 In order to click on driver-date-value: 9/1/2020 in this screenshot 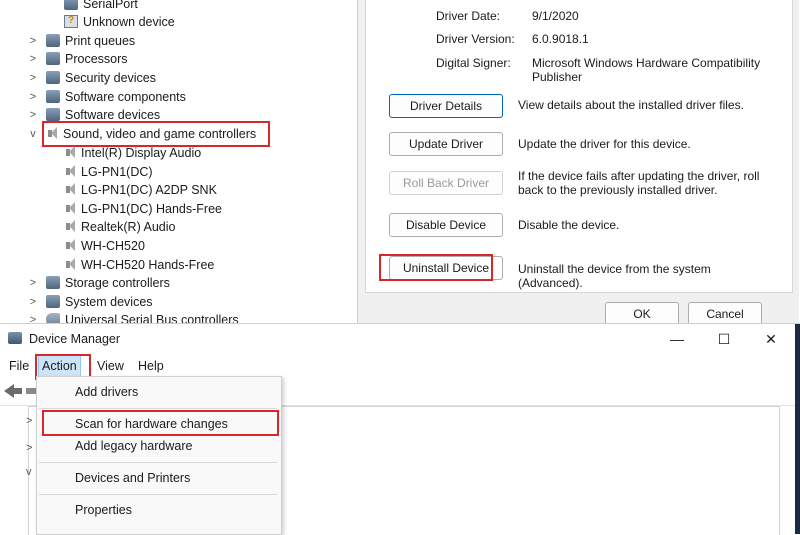, I will do `click(555, 16)`.